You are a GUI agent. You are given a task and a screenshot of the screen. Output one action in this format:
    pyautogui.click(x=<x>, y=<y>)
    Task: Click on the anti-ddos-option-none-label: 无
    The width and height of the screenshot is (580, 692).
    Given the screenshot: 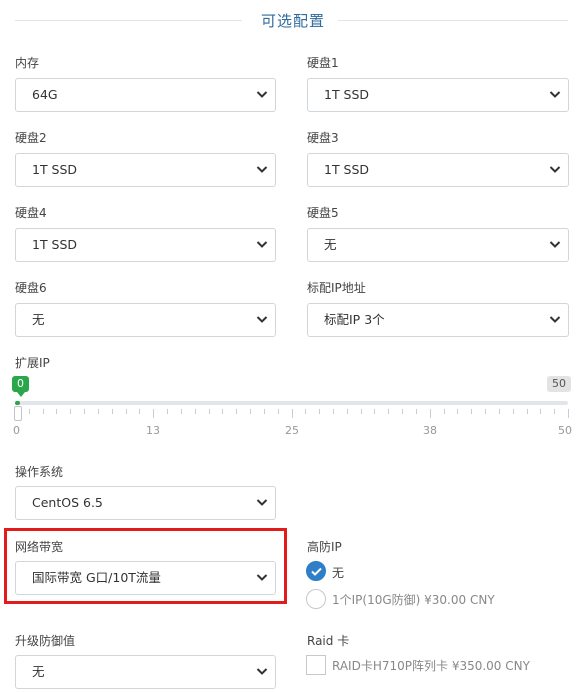 What is the action you would take?
    pyautogui.click(x=338, y=572)
    